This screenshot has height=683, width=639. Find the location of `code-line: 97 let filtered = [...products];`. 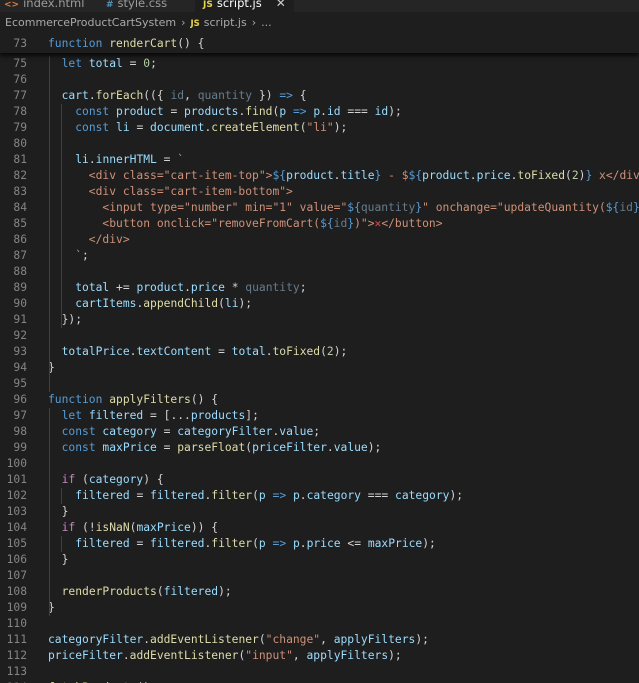

code-line: 97 let filtered = [...products]; is located at coordinates (319, 416).